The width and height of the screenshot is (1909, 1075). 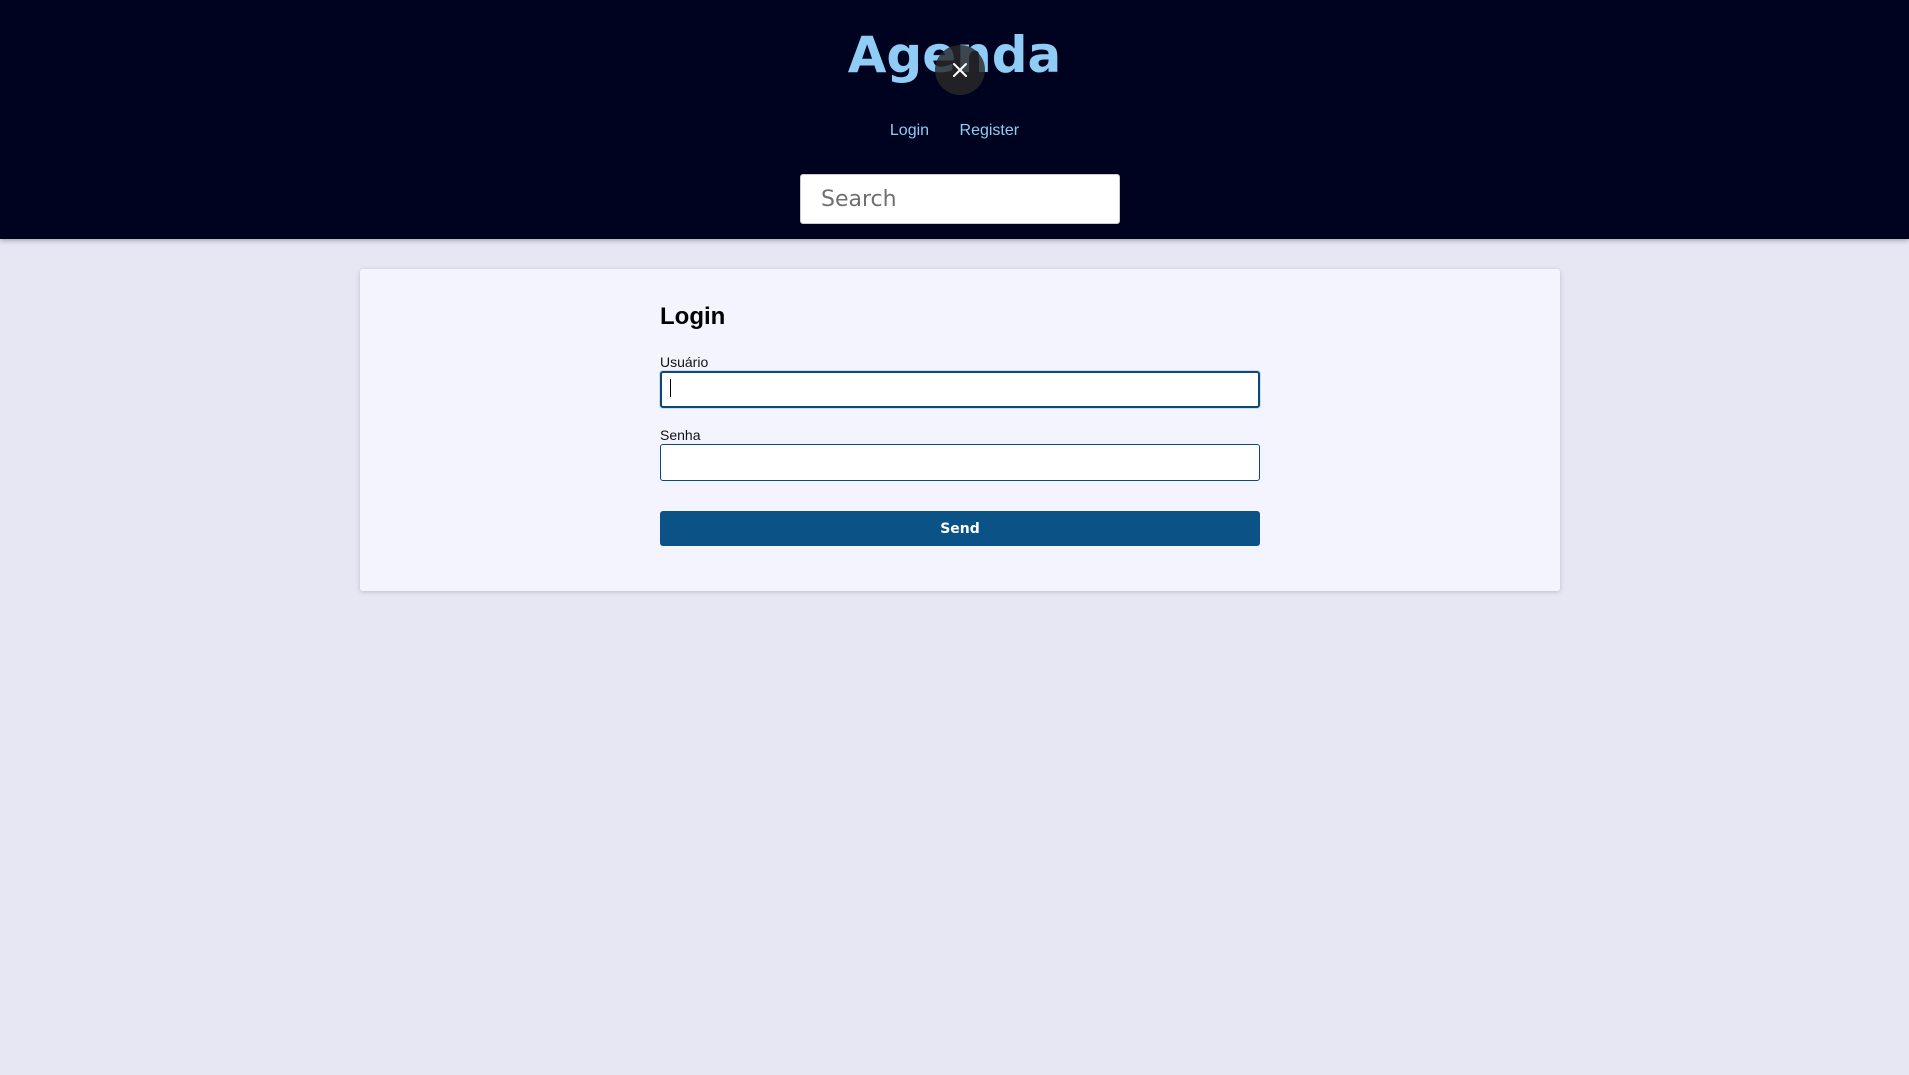 I want to click on nav-login-link: Login, so click(x=909, y=130).